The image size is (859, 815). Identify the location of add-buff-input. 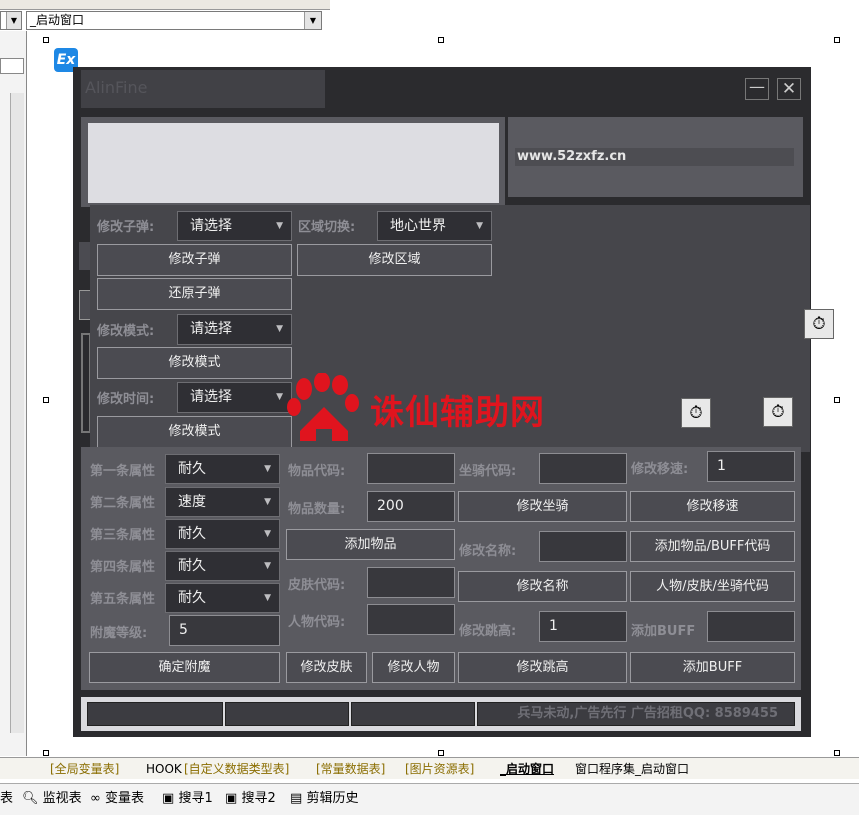
(751, 626).